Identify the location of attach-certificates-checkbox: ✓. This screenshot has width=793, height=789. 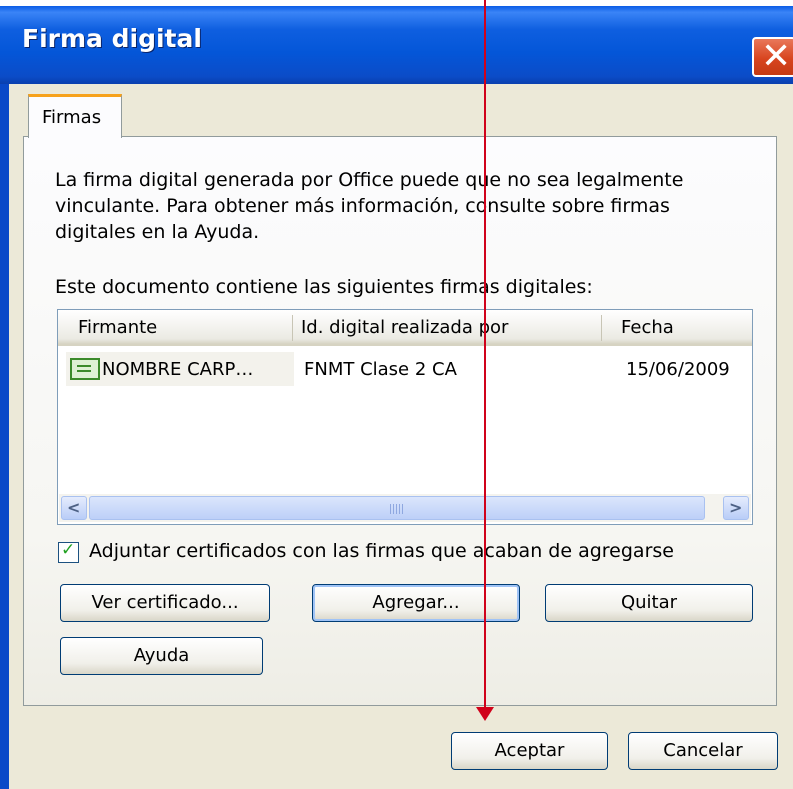
(68, 551).